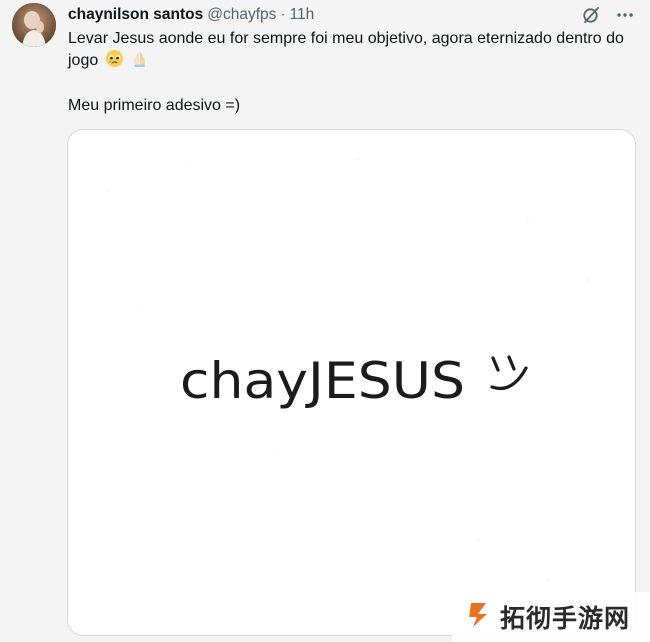  I want to click on watermark: 拓彻手游网, so click(551, 617).